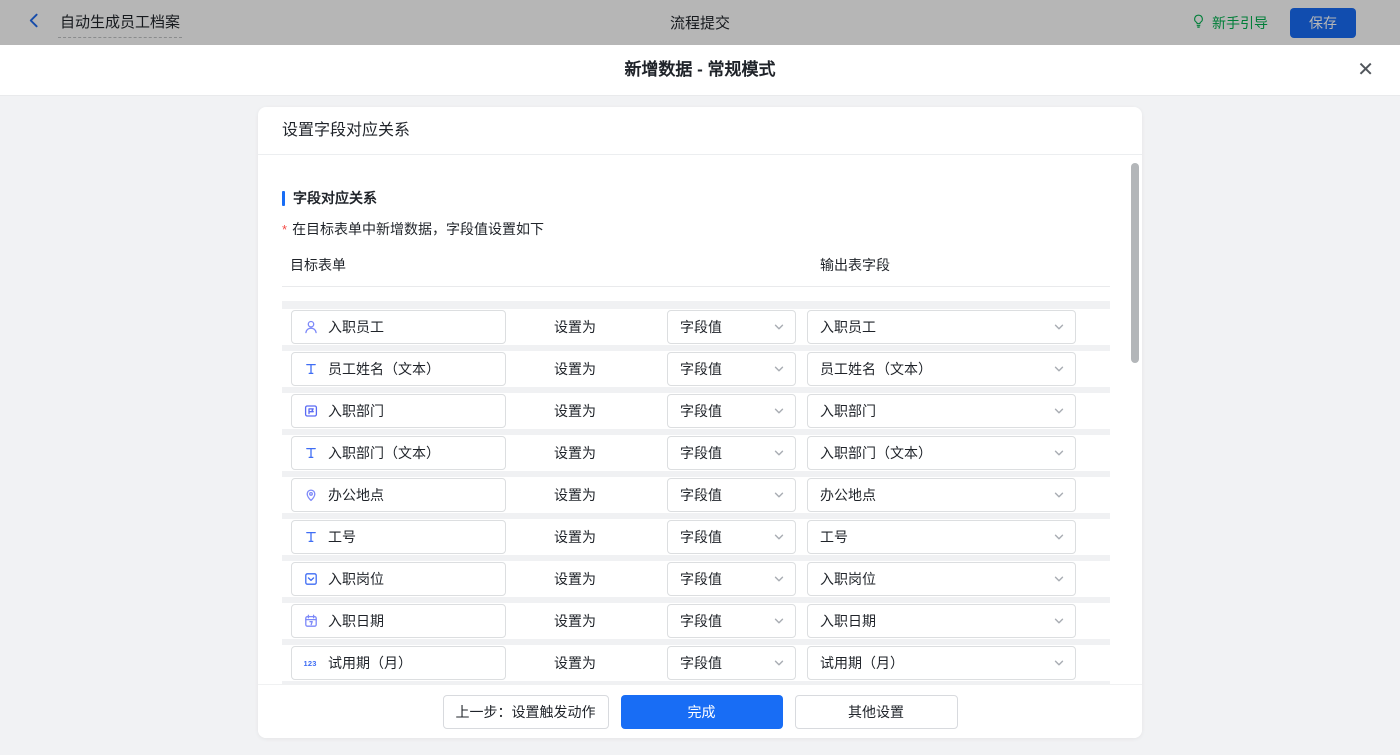  What do you see at coordinates (285, 229) in the screenshot?
I see `required-asterisk: *` at bounding box center [285, 229].